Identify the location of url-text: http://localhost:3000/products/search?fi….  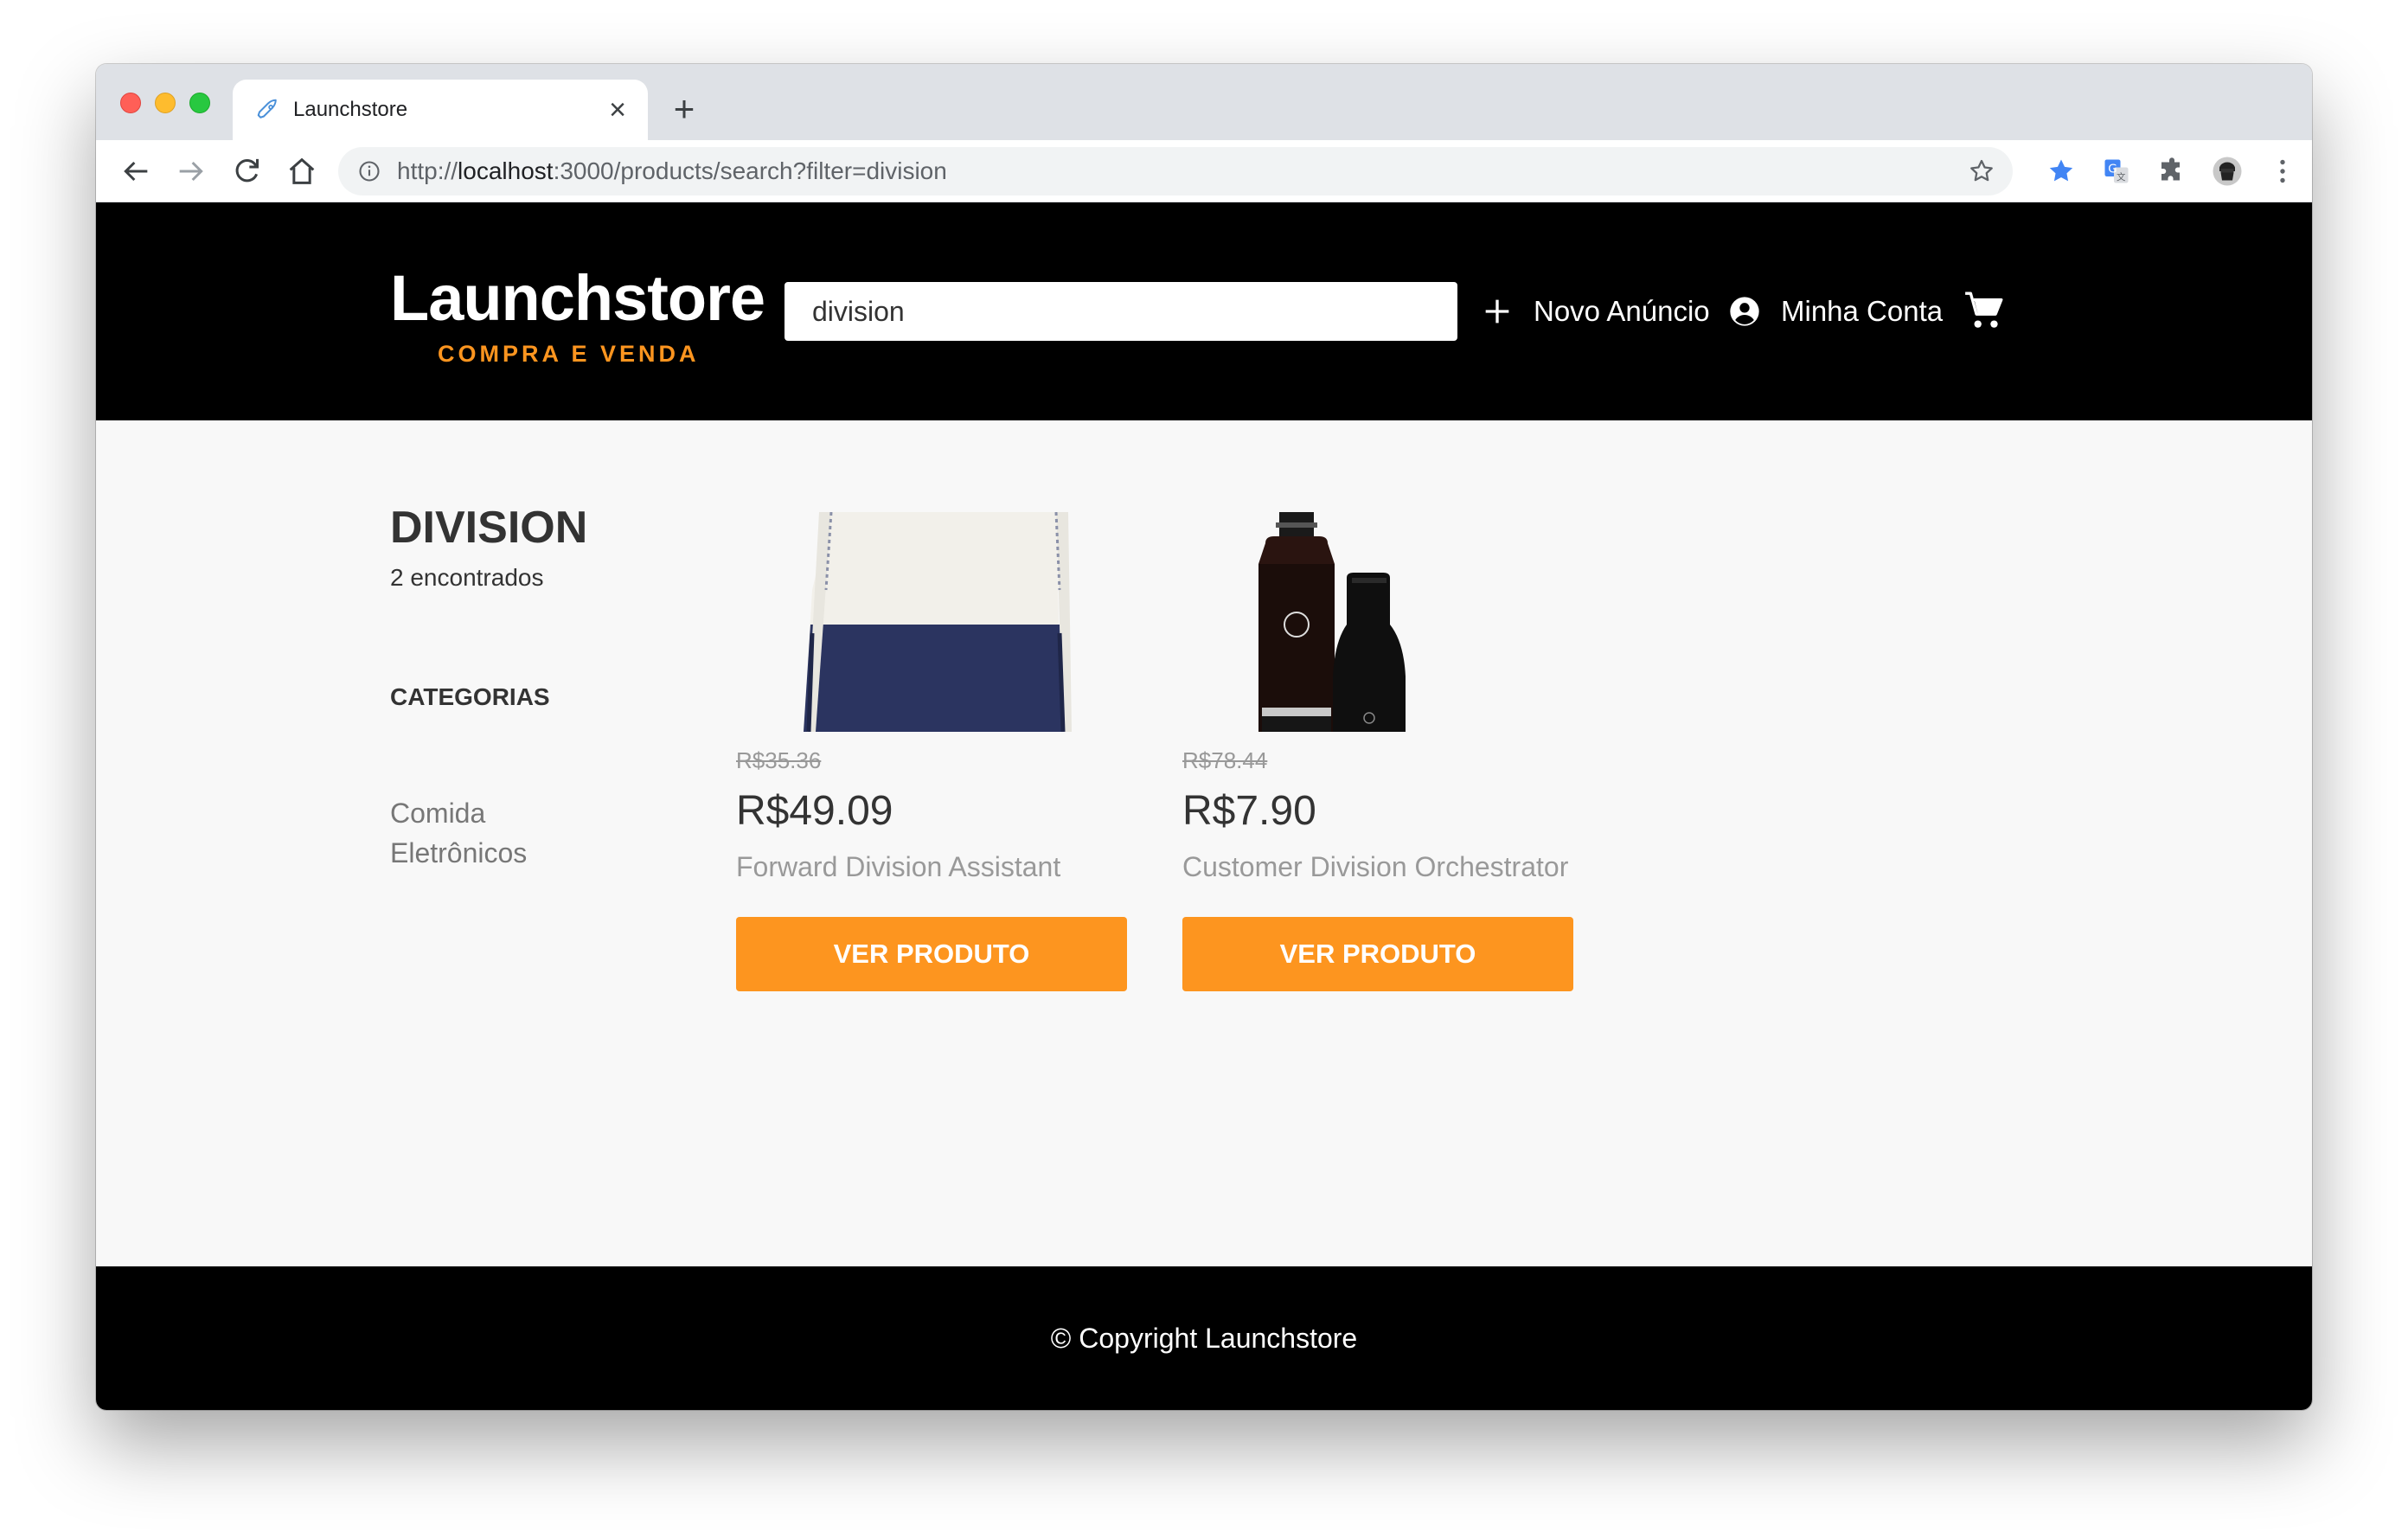
(672, 171).